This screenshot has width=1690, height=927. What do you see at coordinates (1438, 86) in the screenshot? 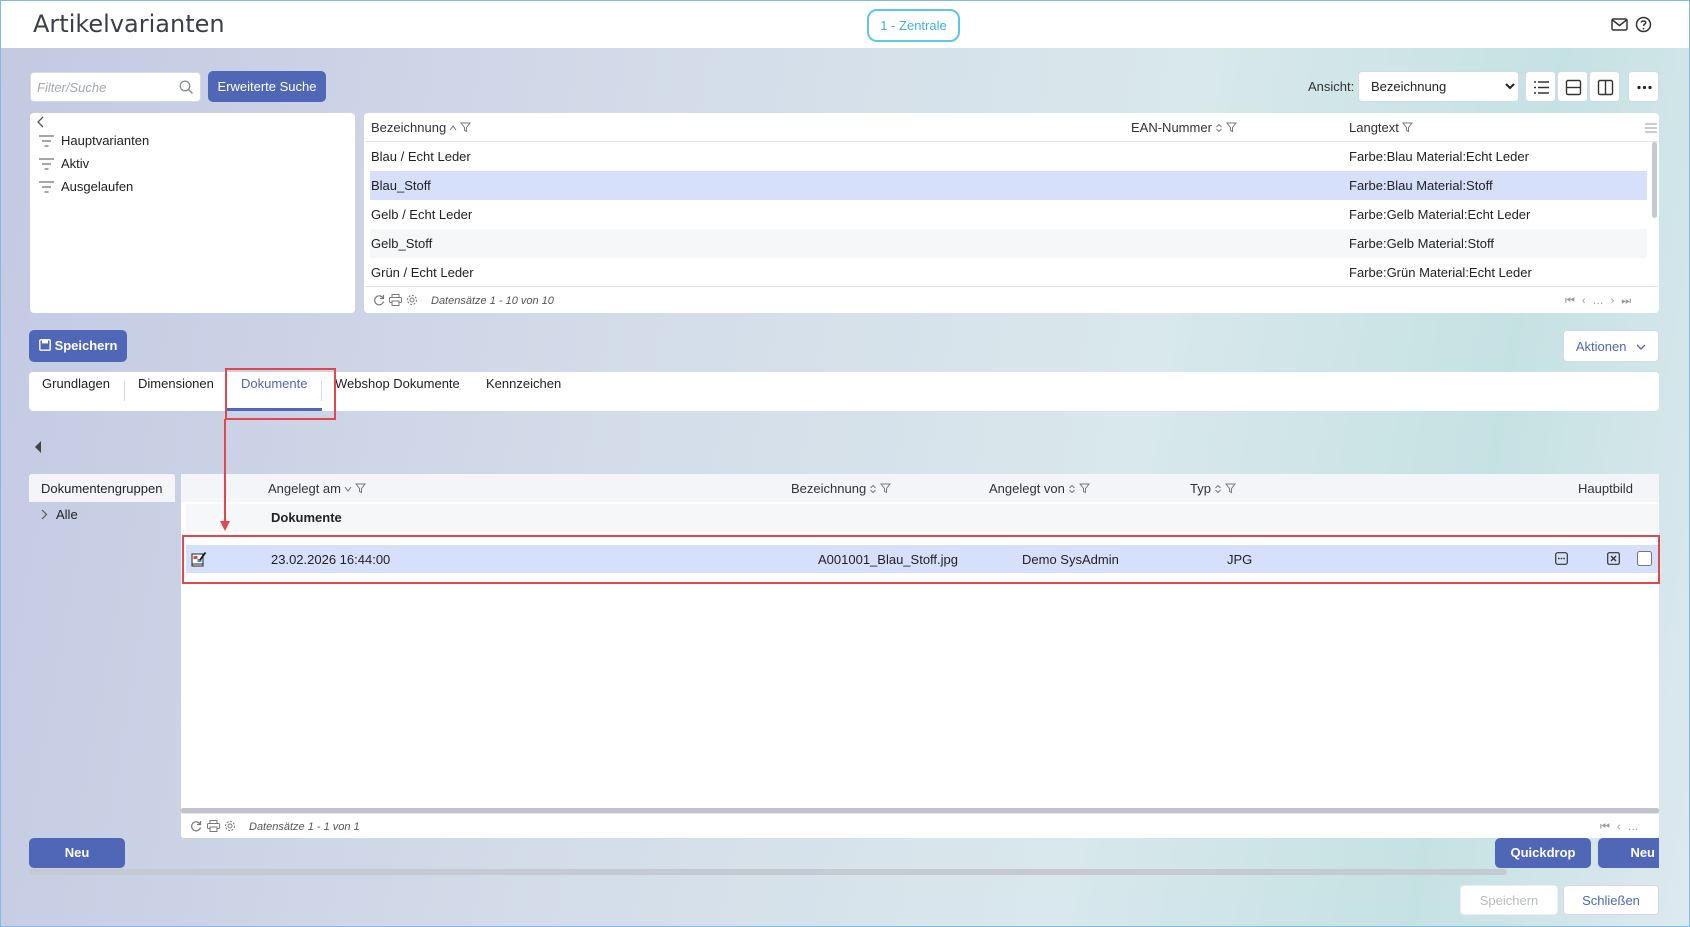
I see `view-select: Bezeichnung` at bounding box center [1438, 86].